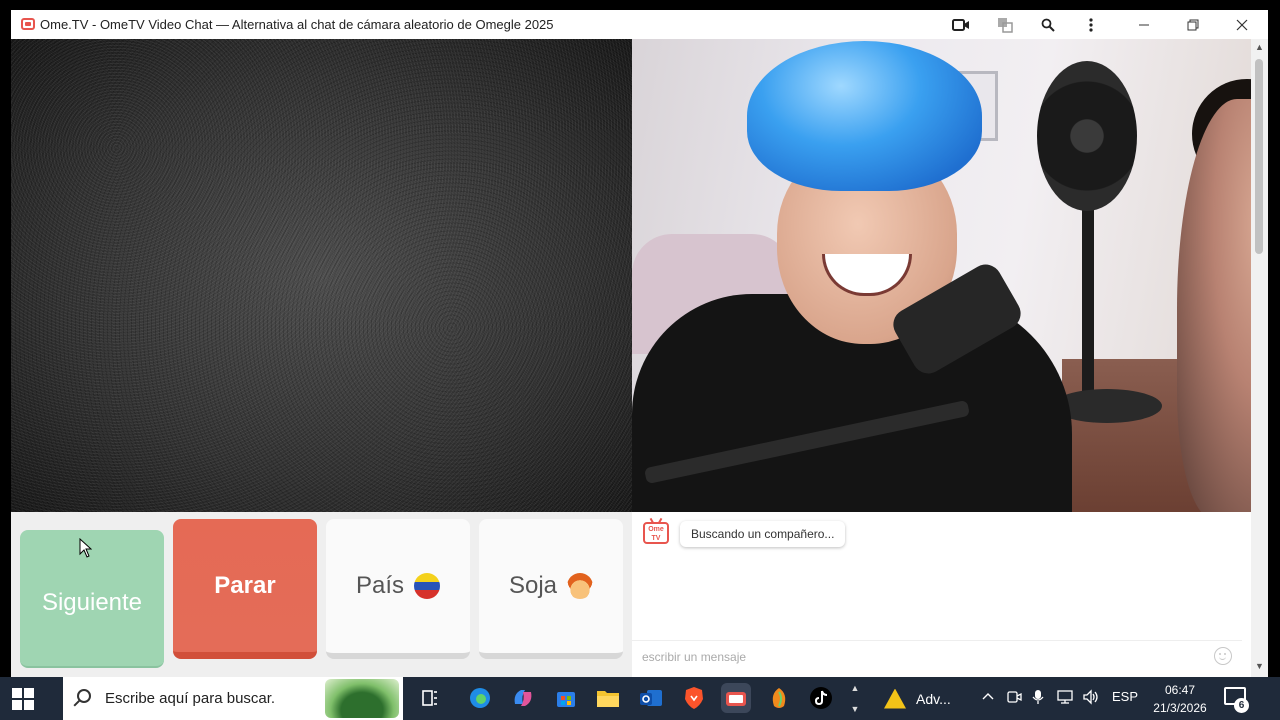  What do you see at coordinates (1038, 698) in the screenshot?
I see `microphone-icon` at bounding box center [1038, 698].